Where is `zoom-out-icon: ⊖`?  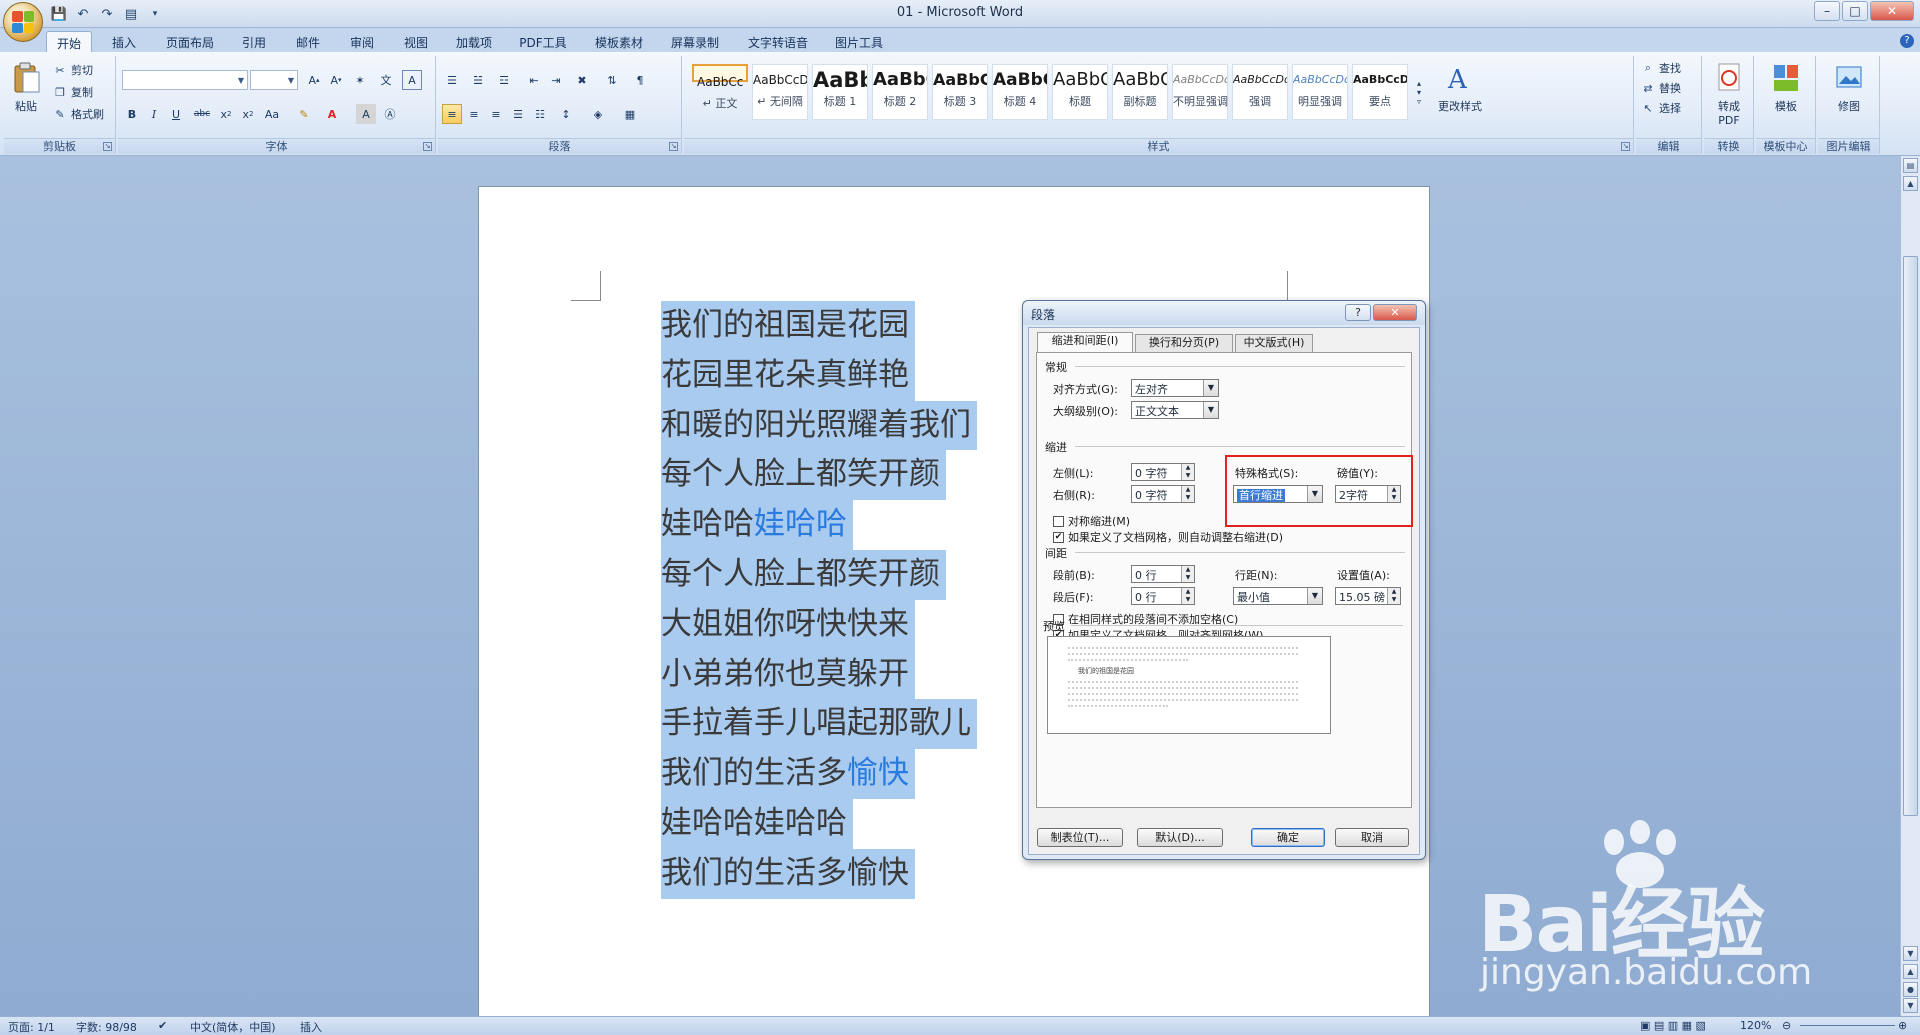 zoom-out-icon: ⊖ is located at coordinates (1786, 1025).